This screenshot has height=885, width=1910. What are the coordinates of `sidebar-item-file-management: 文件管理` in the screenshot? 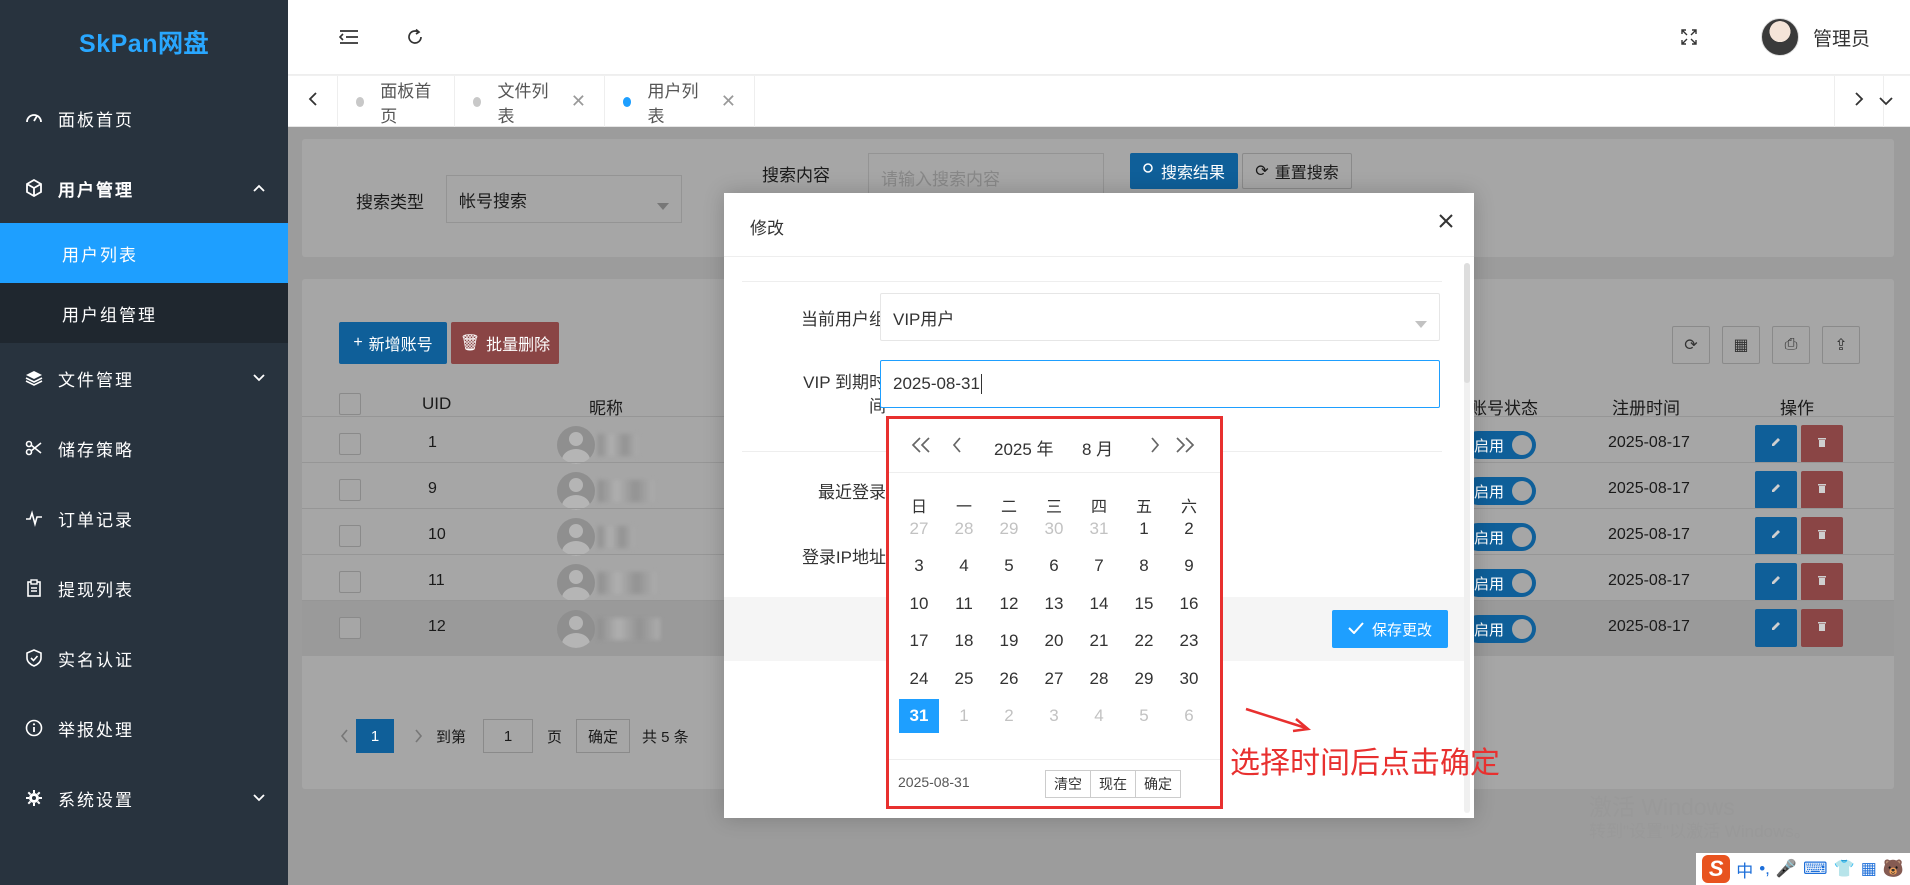 It's located at (144, 378).